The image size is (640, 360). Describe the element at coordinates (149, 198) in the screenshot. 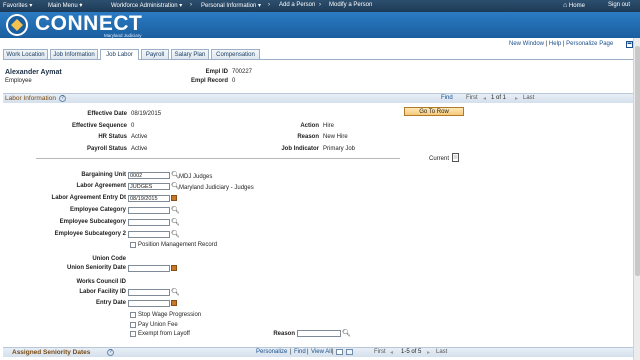

I see `labor-agreement-entry-input: 08/19/2015` at that location.